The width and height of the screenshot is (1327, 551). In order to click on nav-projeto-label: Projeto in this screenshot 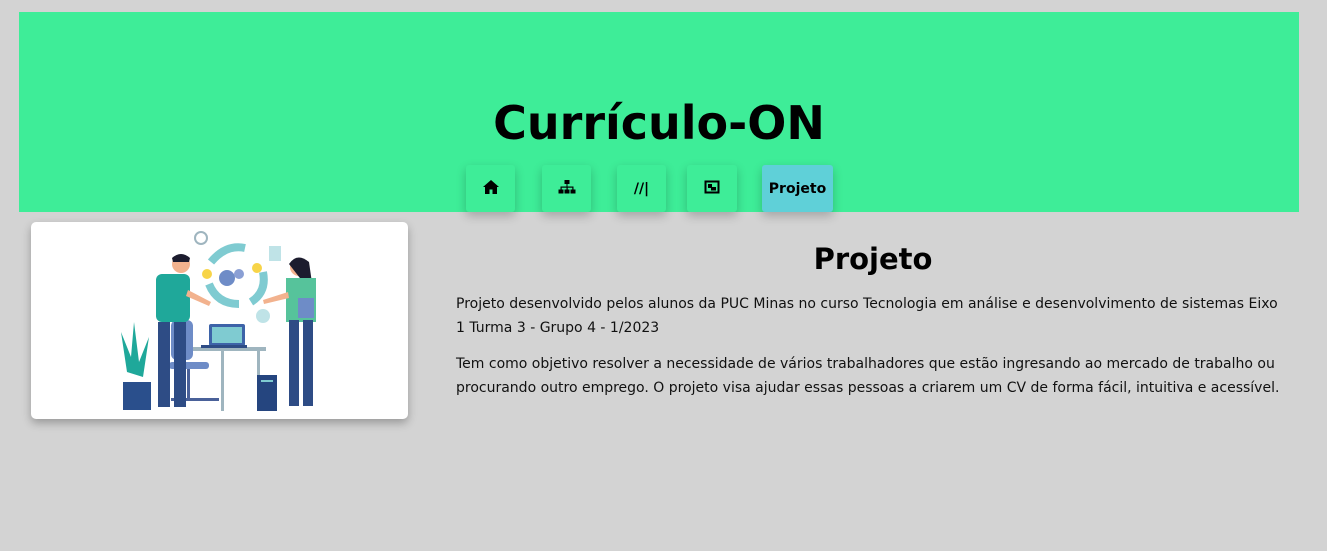, I will do `click(797, 188)`.